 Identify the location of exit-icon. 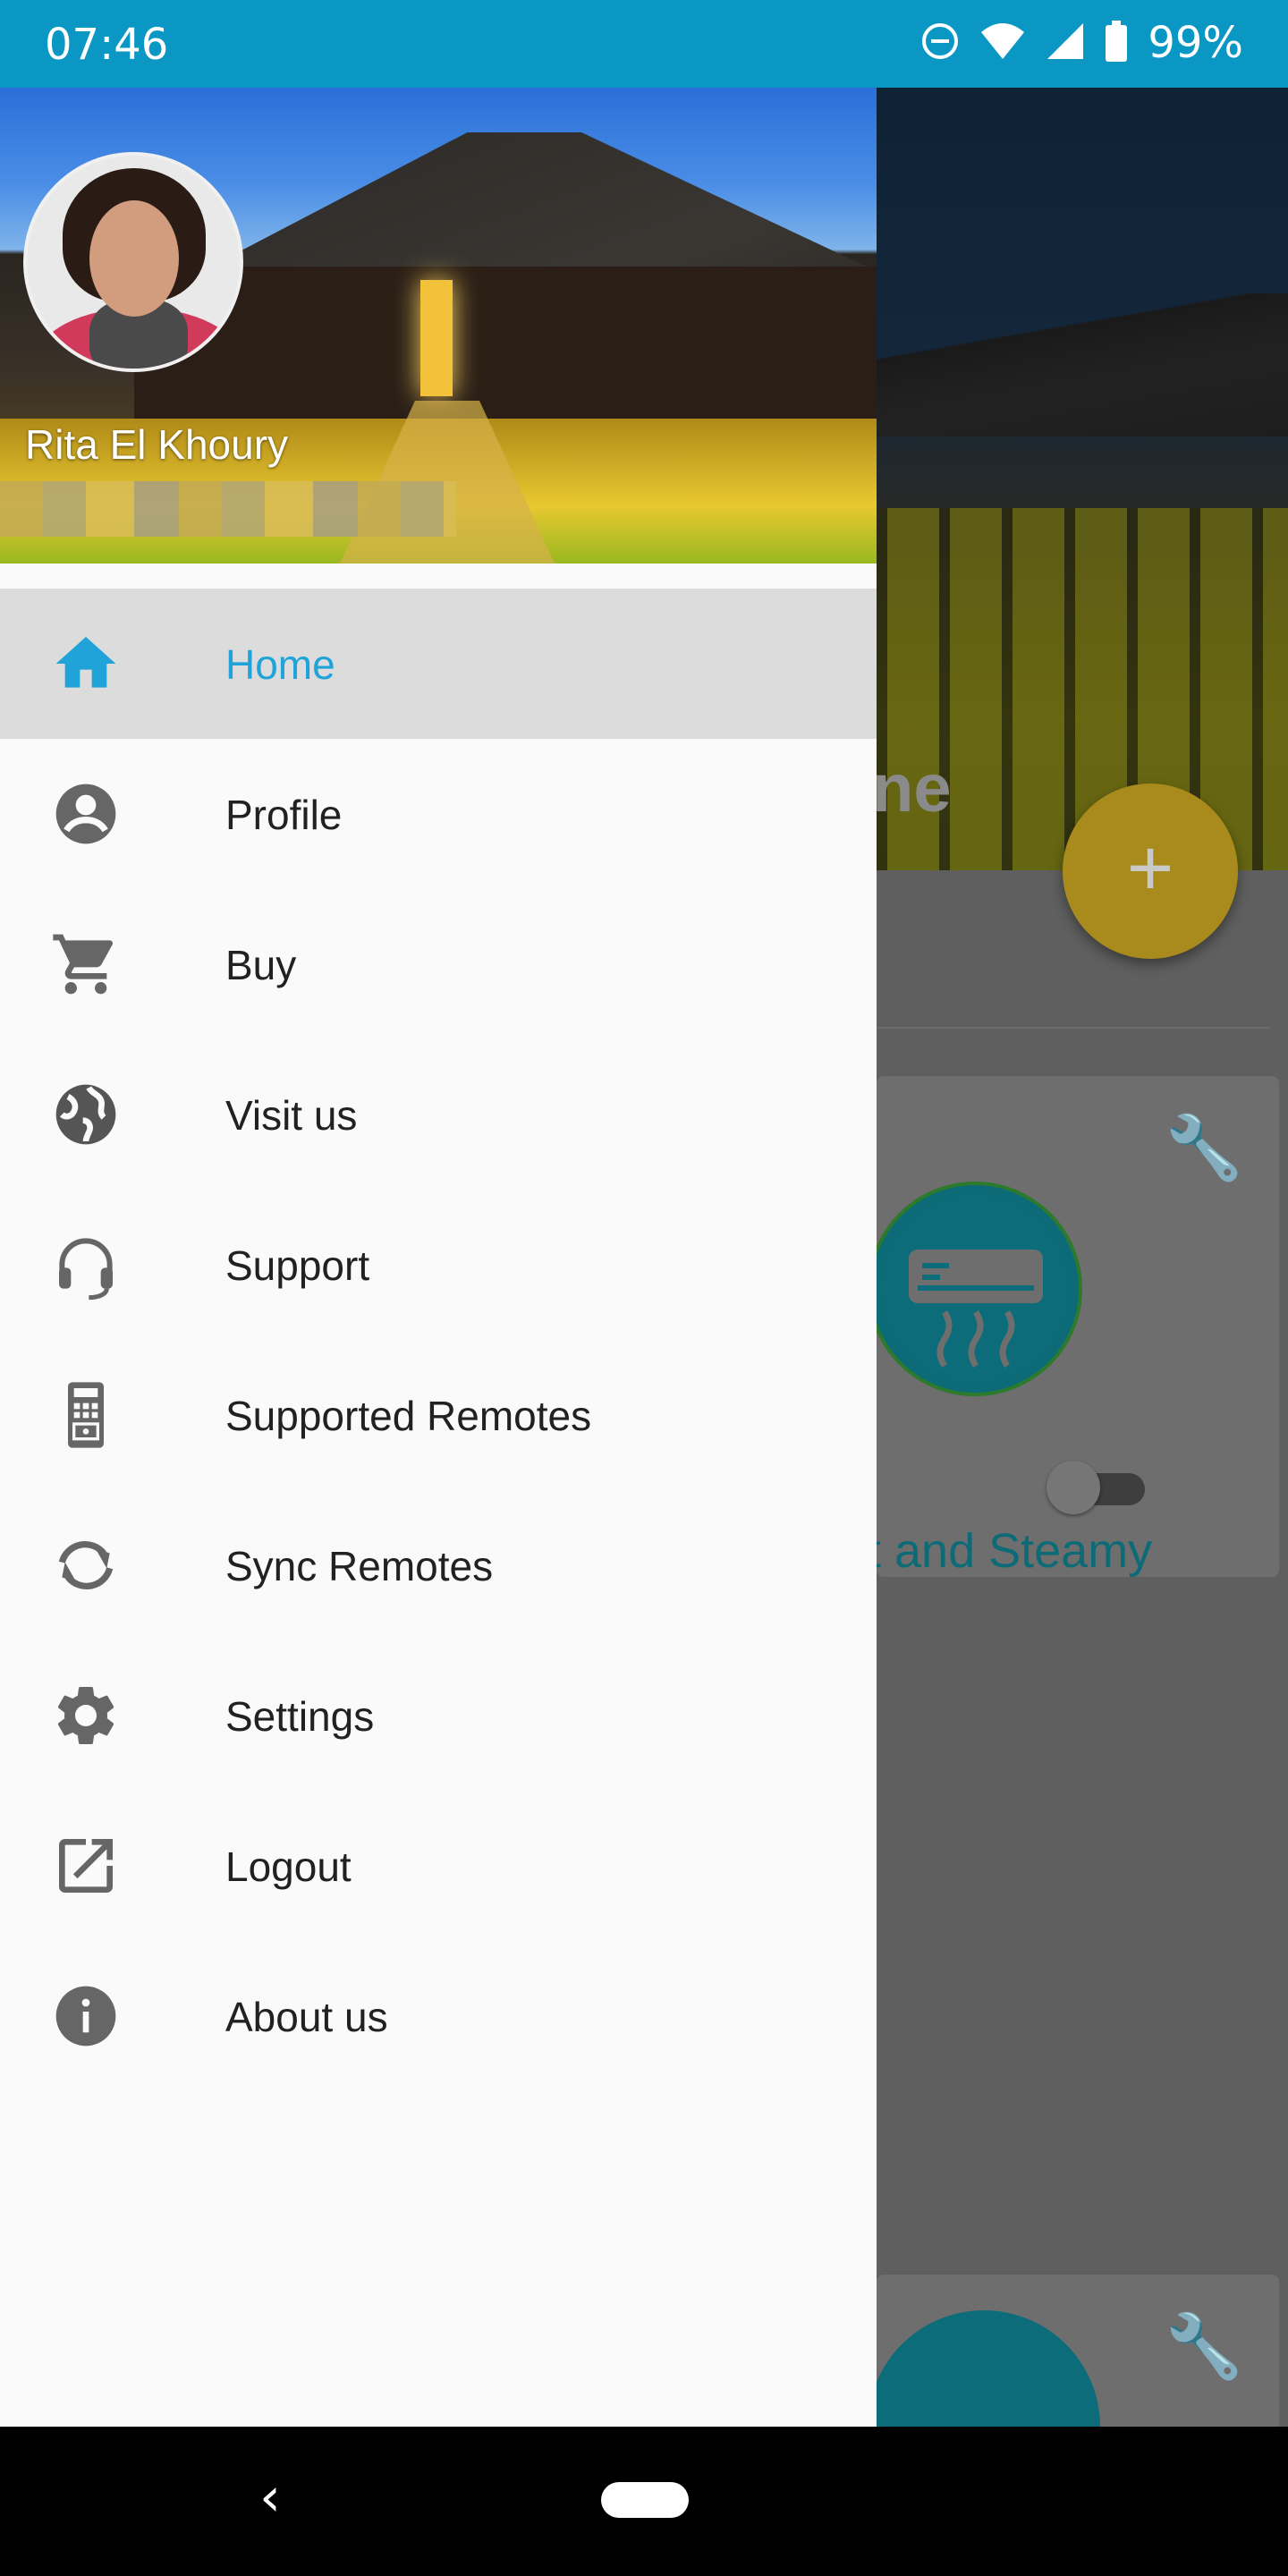
(86, 1866).